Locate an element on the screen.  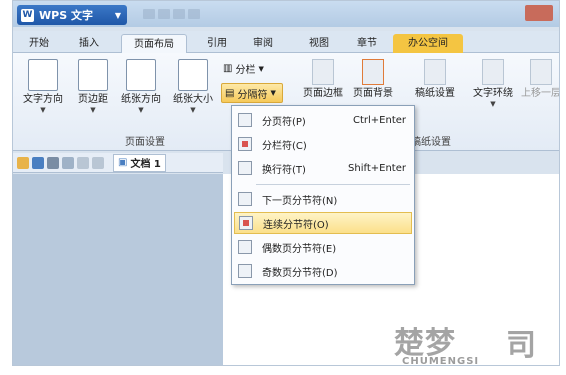
orientation-icon is located at coordinates (141, 75).